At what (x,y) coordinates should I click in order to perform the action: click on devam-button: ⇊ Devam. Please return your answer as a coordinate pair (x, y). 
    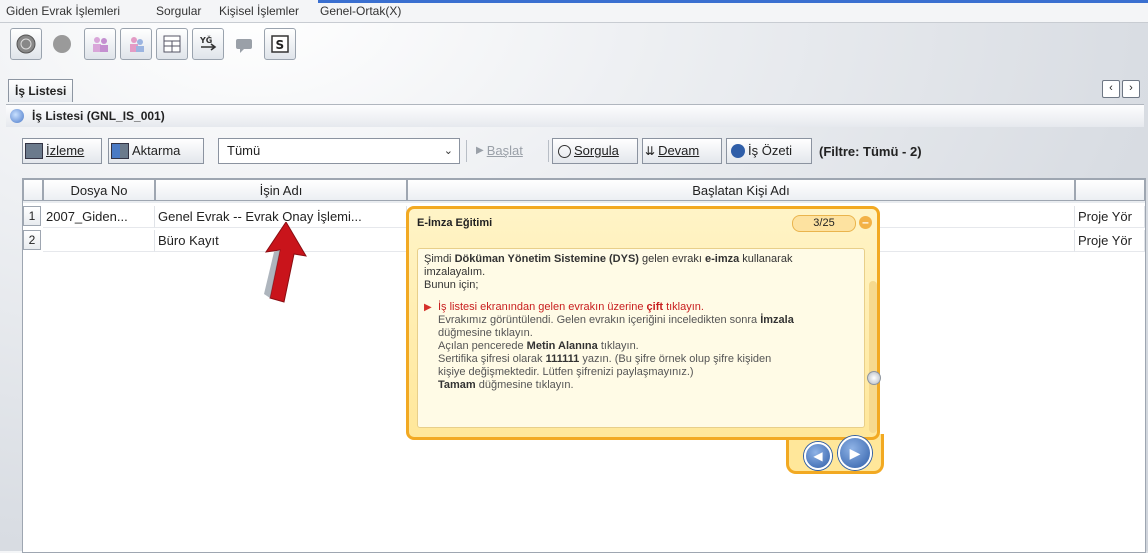
    Looking at the image, I should click on (682, 151).